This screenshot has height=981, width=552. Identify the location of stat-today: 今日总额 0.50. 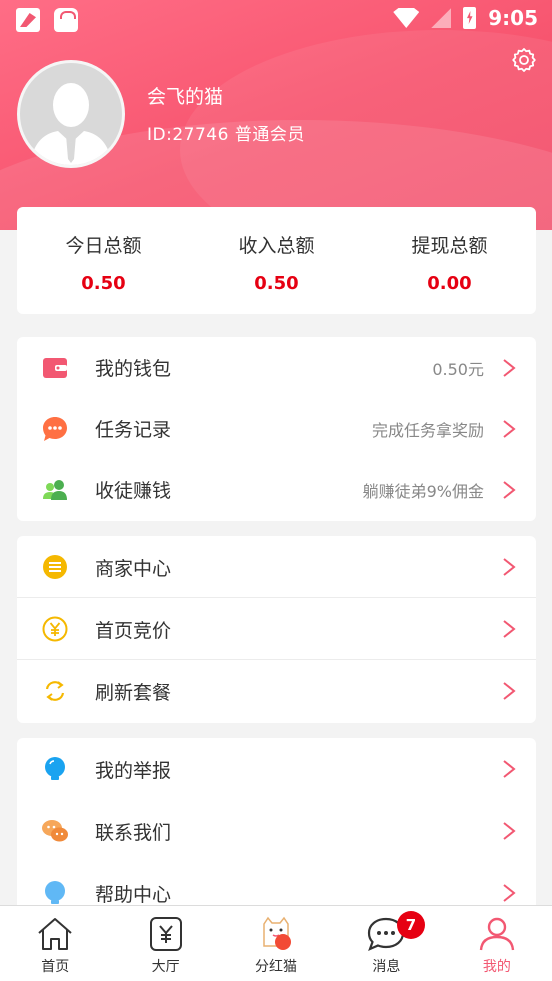
(103, 260).